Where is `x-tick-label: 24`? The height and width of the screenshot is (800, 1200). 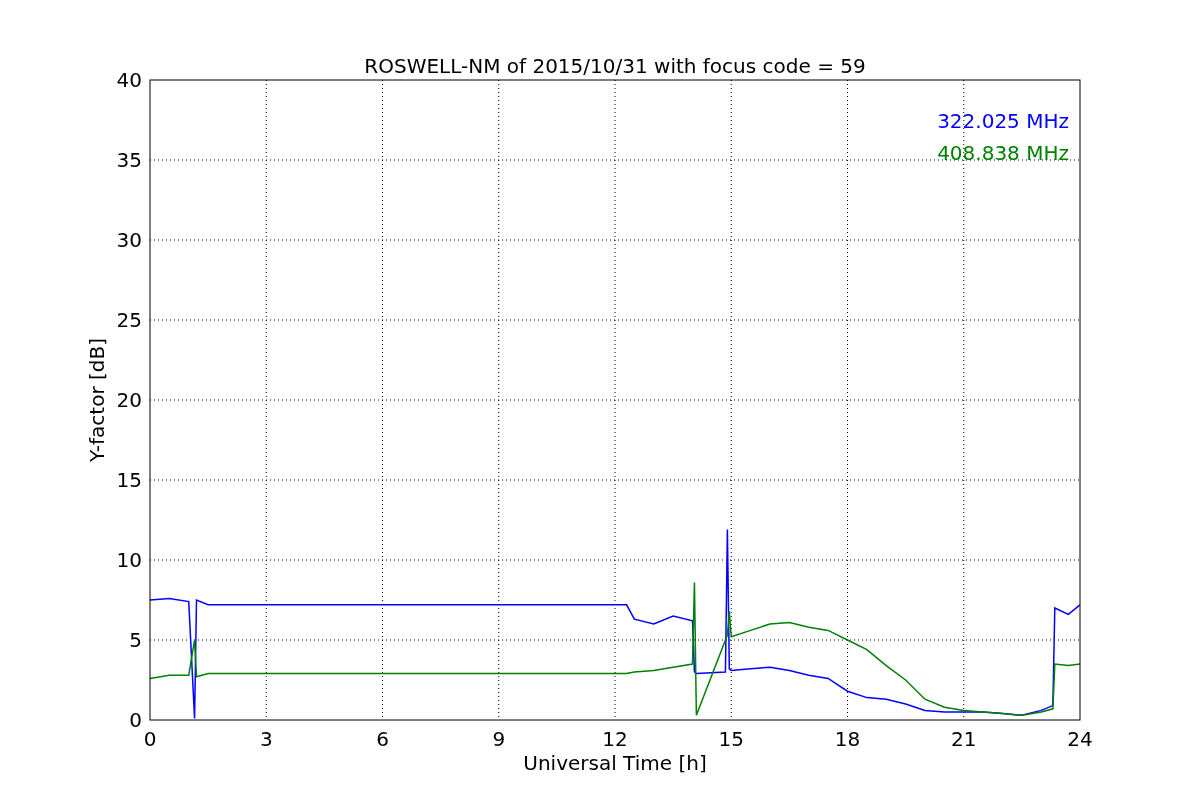 x-tick-label: 24 is located at coordinates (1080, 739).